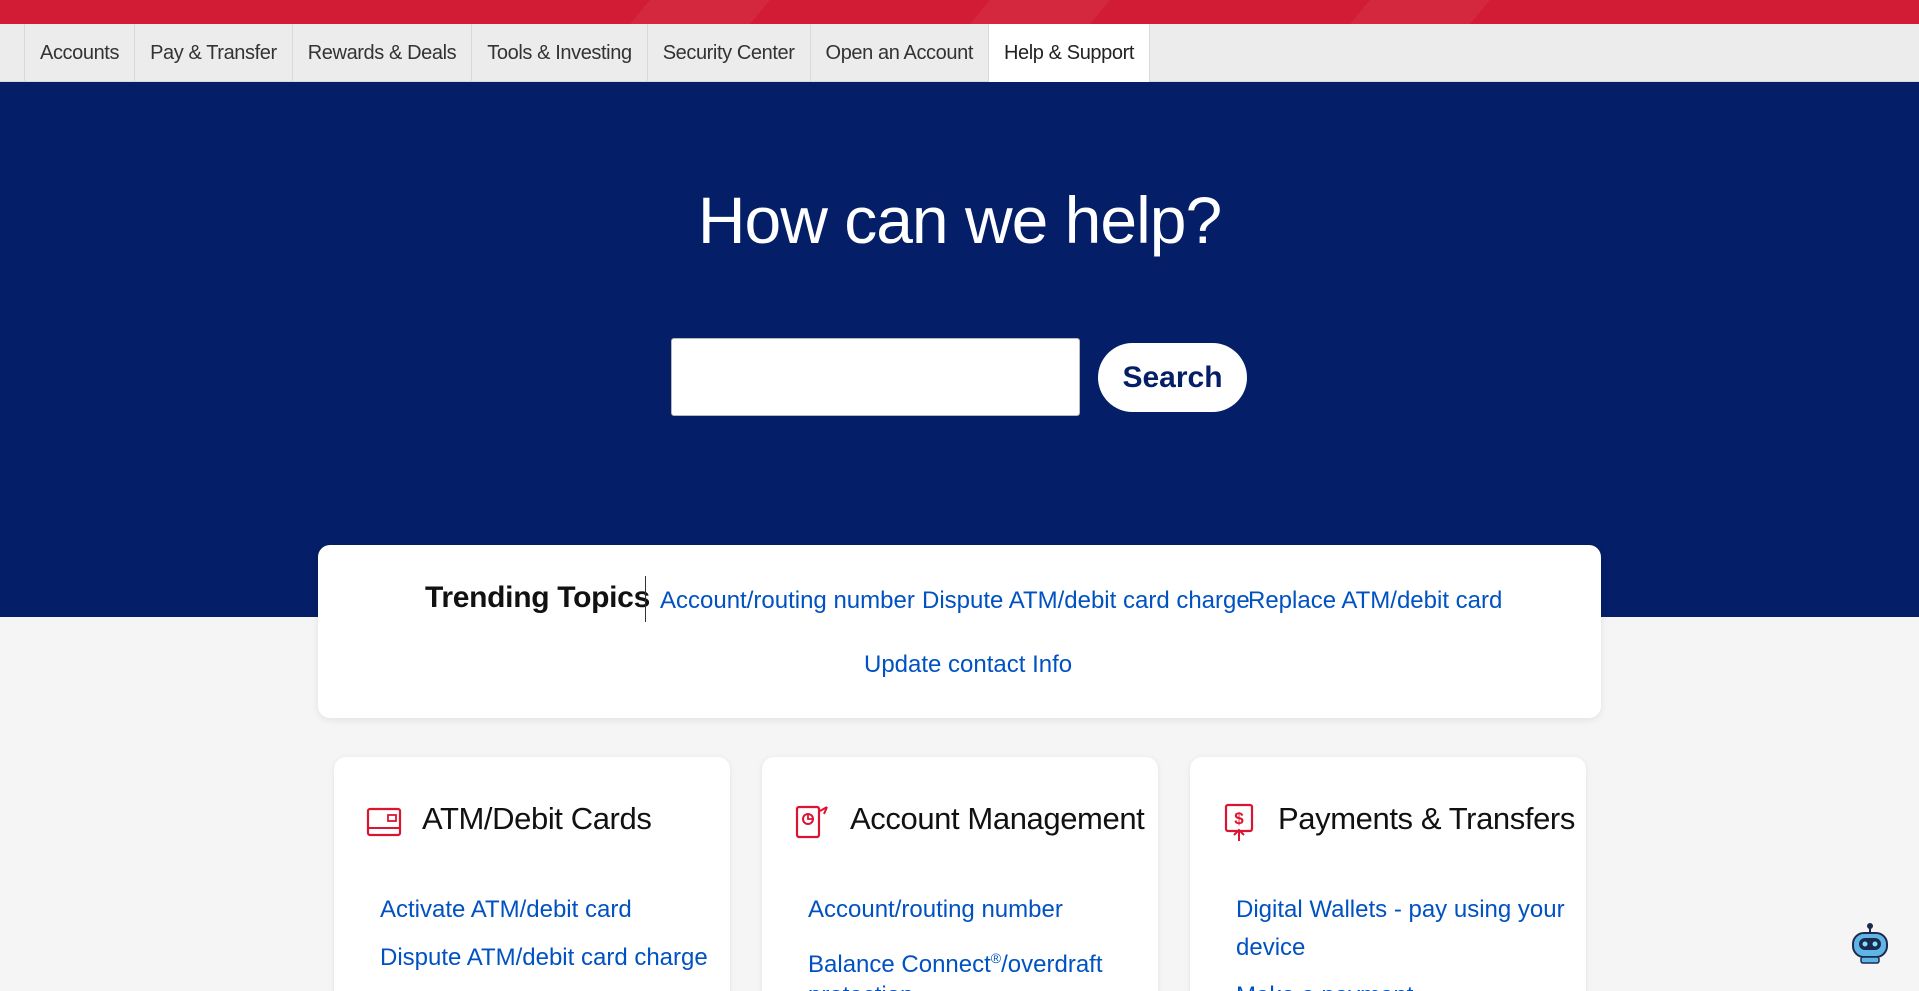  Describe the element at coordinates (558, 53) in the screenshot. I see `nav-tab-tools-investing: Tools & Investing` at that location.